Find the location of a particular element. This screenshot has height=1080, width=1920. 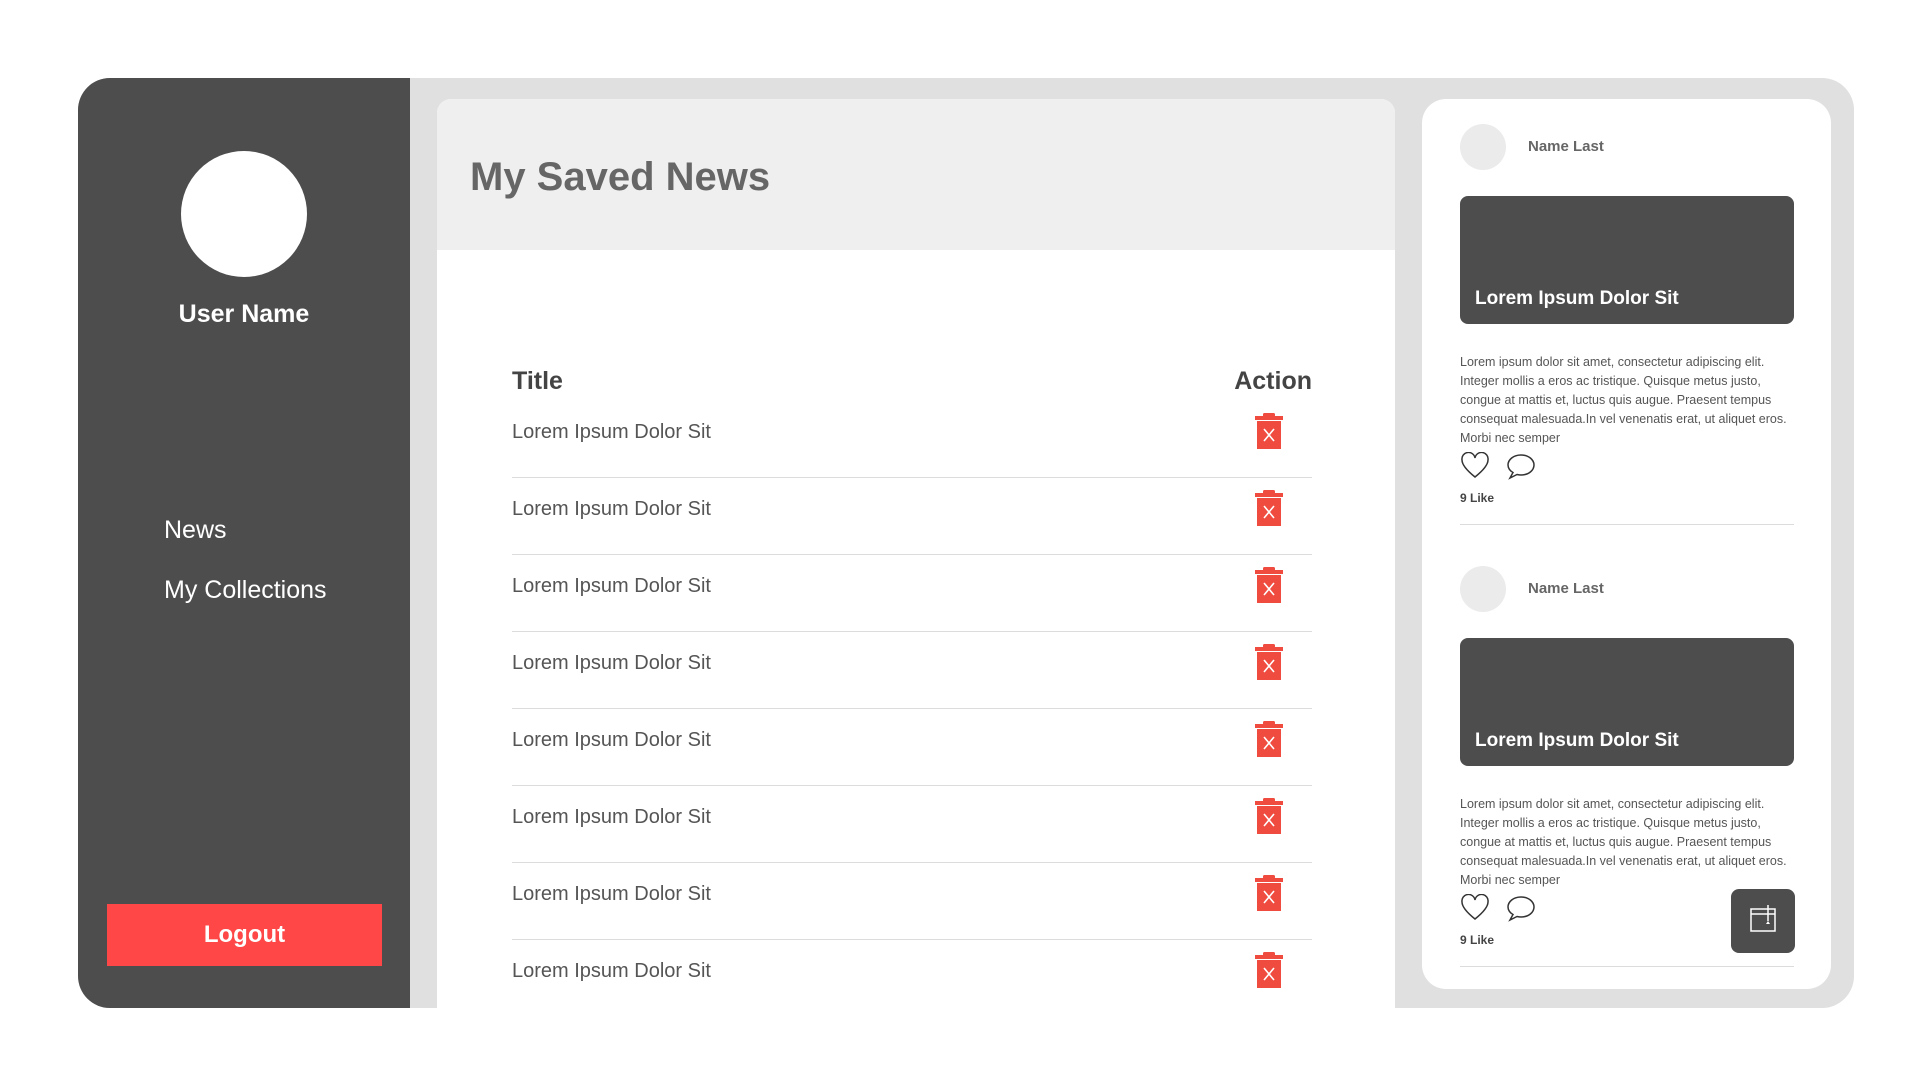

sidebar-nav: News My Collections is located at coordinates (245, 560).